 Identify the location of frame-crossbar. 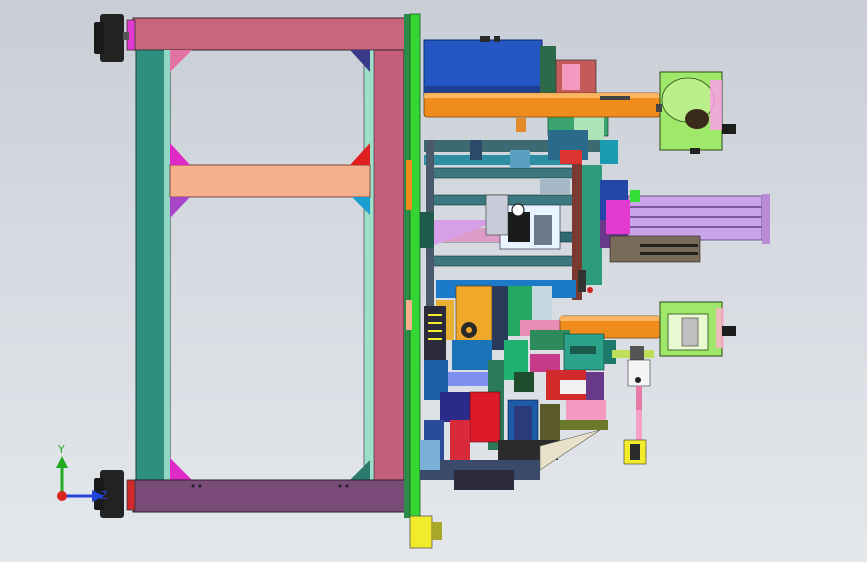
(270, 181).